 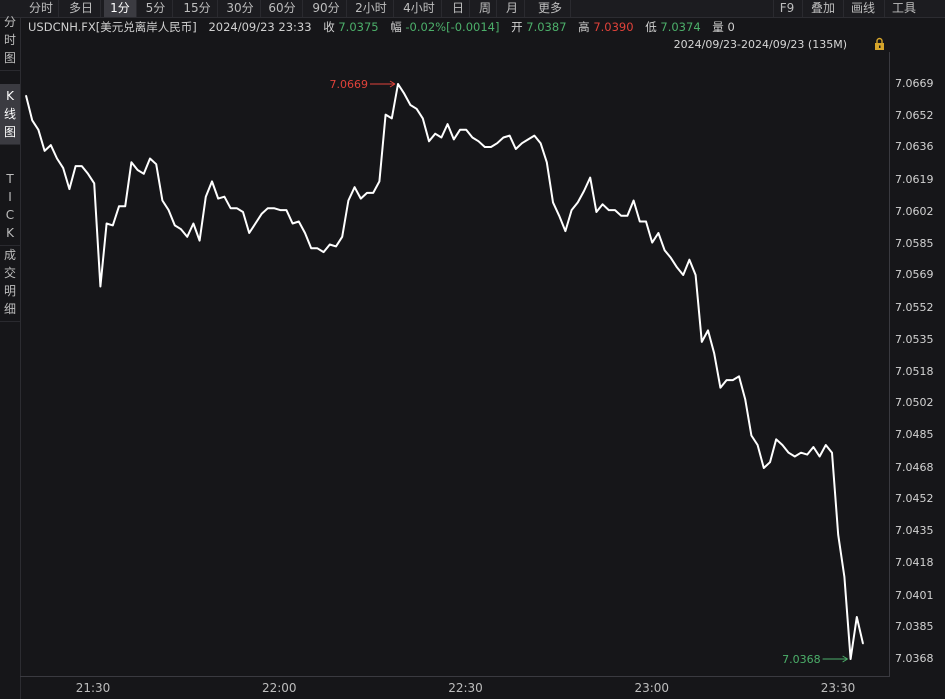 I want to click on max-price-annotation: 7.0669, so click(x=363, y=84).